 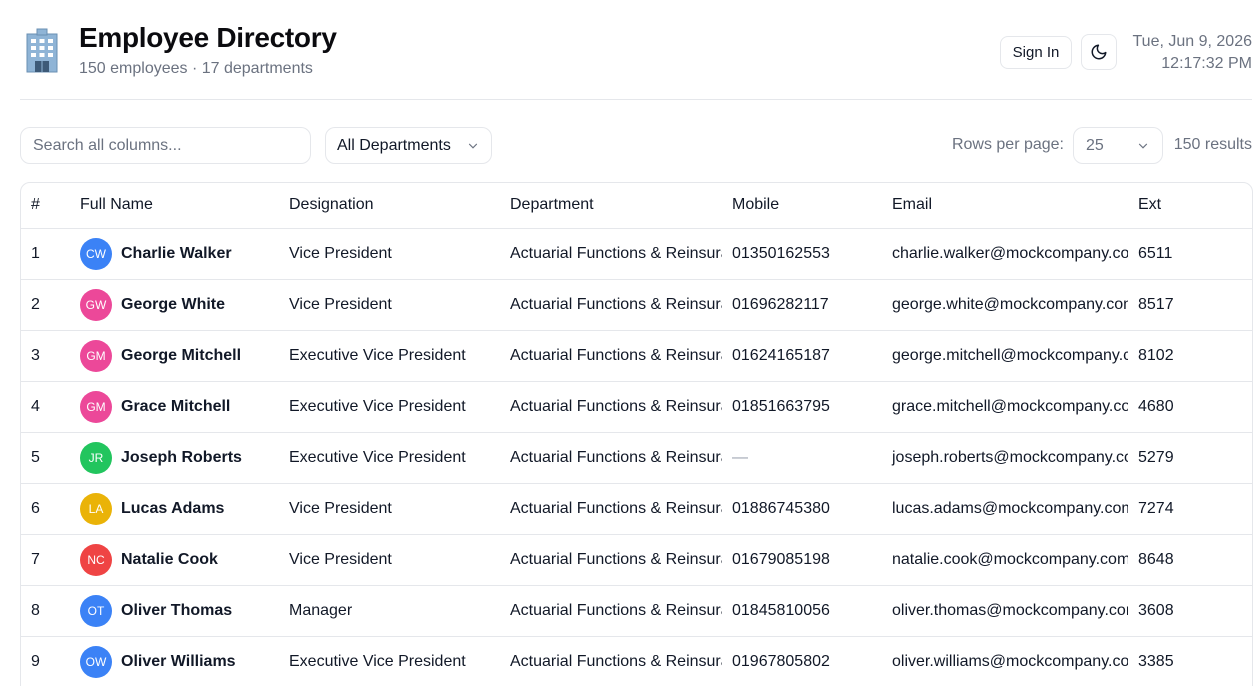 I want to click on avatar: JR, so click(x=96, y=457).